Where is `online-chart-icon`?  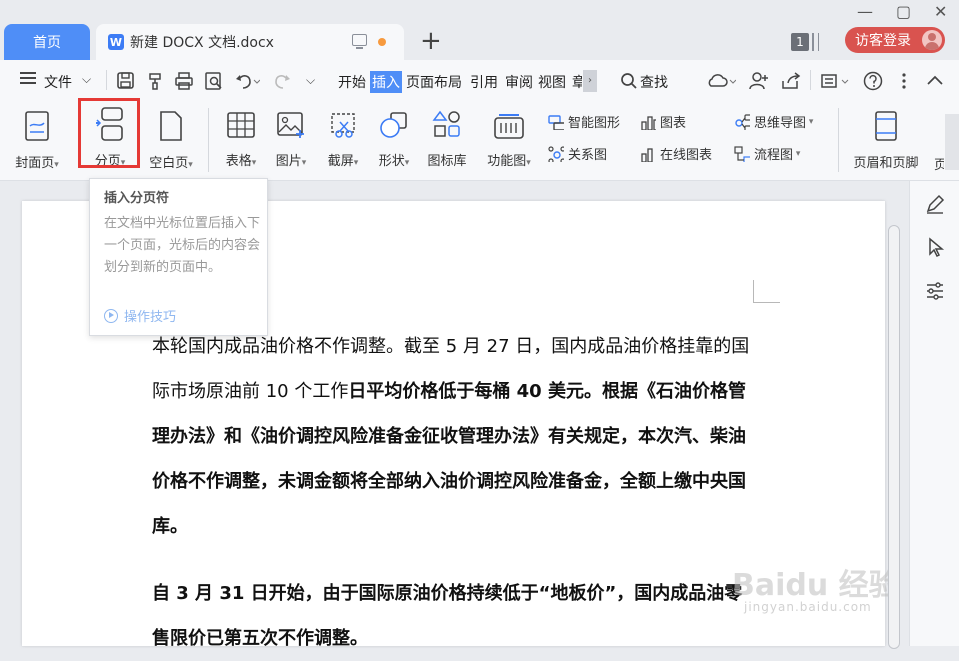 online-chart-icon is located at coordinates (647, 154).